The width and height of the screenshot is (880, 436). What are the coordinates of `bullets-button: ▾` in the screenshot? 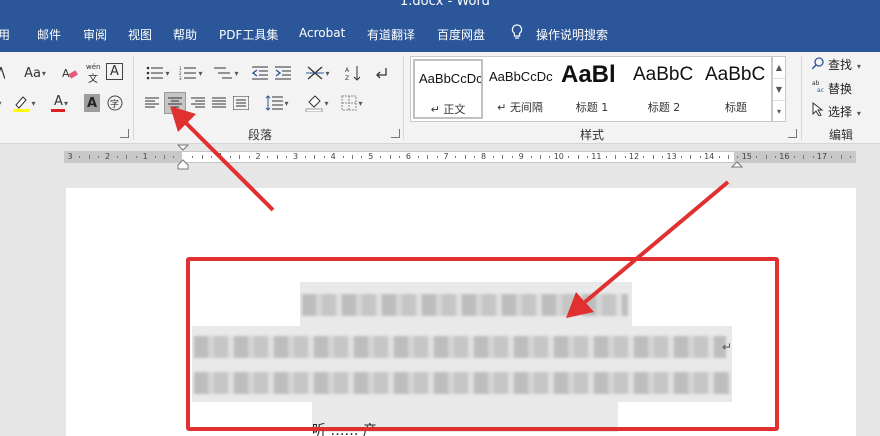 It's located at (158, 73).